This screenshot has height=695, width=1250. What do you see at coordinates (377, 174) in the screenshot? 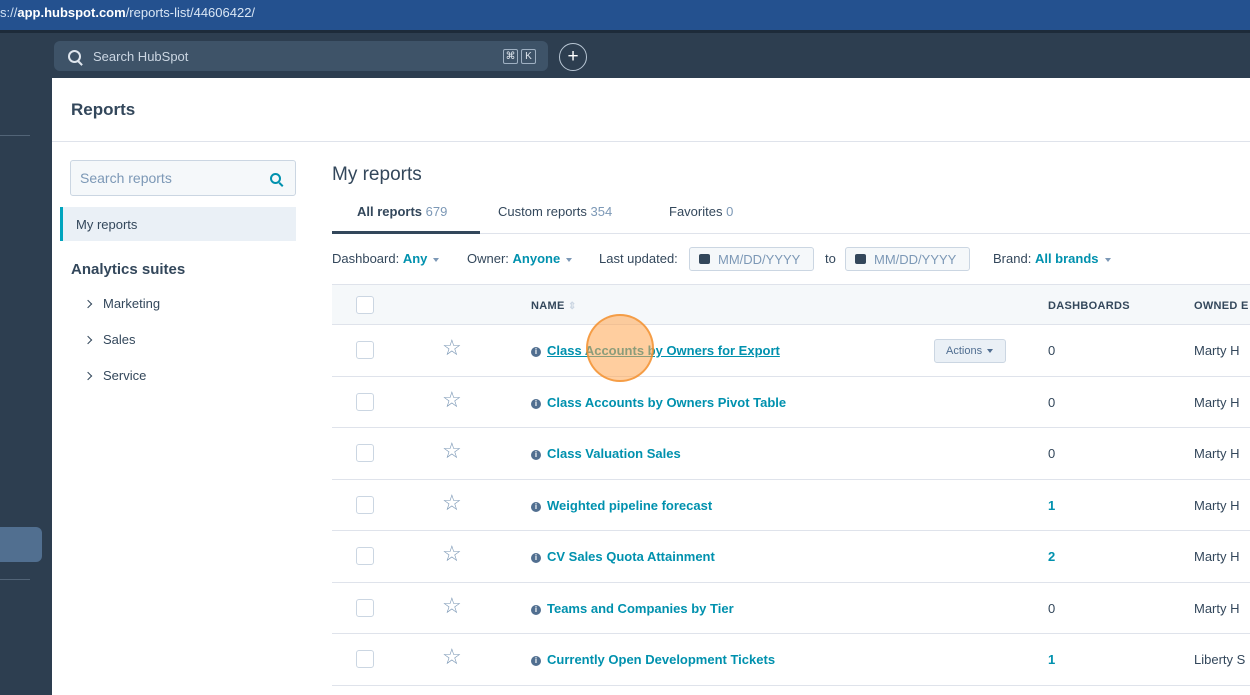
I see `main-title: My reports` at bounding box center [377, 174].